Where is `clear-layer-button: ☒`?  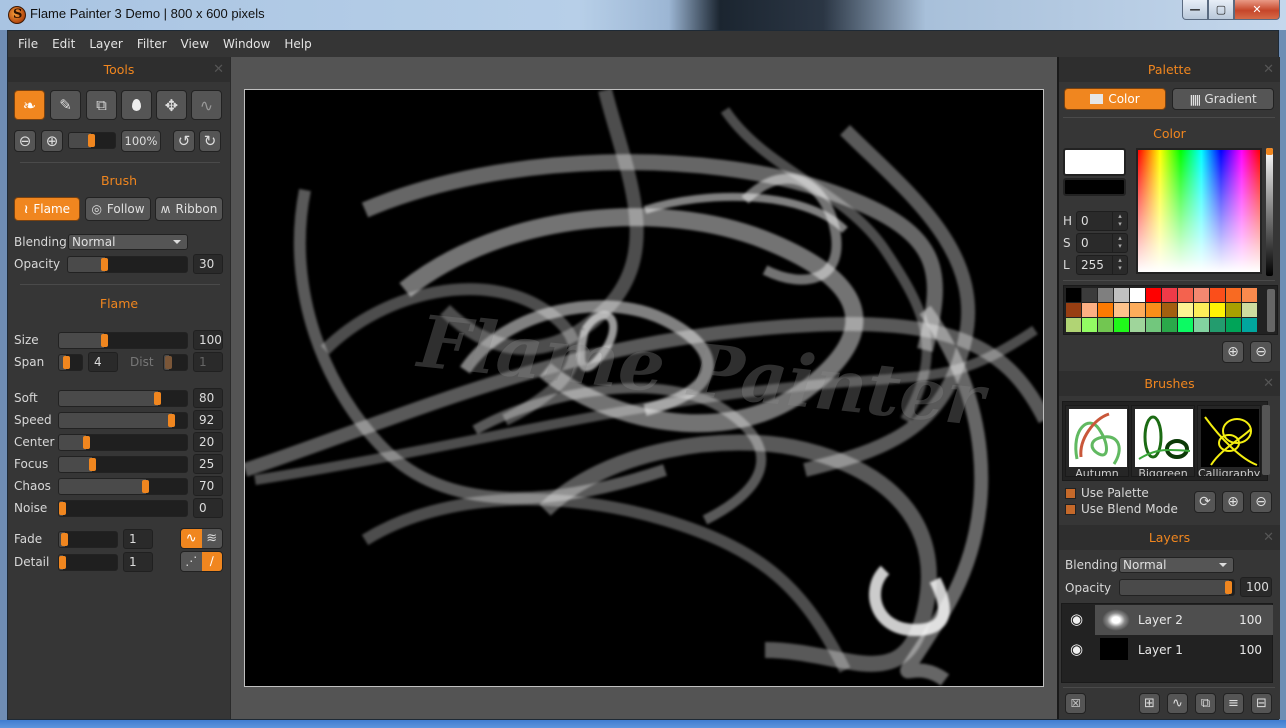
clear-layer-button: ☒ is located at coordinates (1075, 703).